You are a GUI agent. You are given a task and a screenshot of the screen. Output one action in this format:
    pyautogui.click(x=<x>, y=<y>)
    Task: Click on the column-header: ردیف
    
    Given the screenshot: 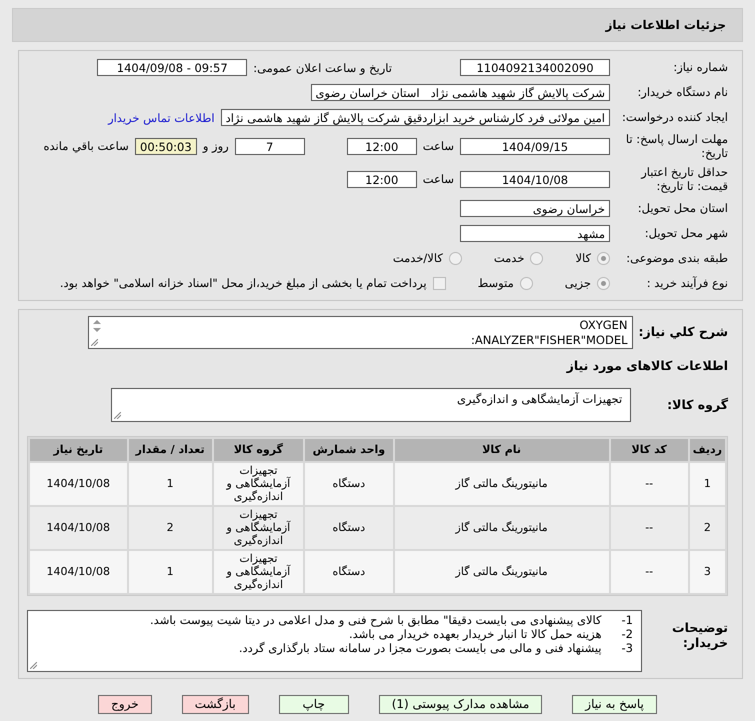 What is the action you would take?
    pyautogui.click(x=707, y=449)
    